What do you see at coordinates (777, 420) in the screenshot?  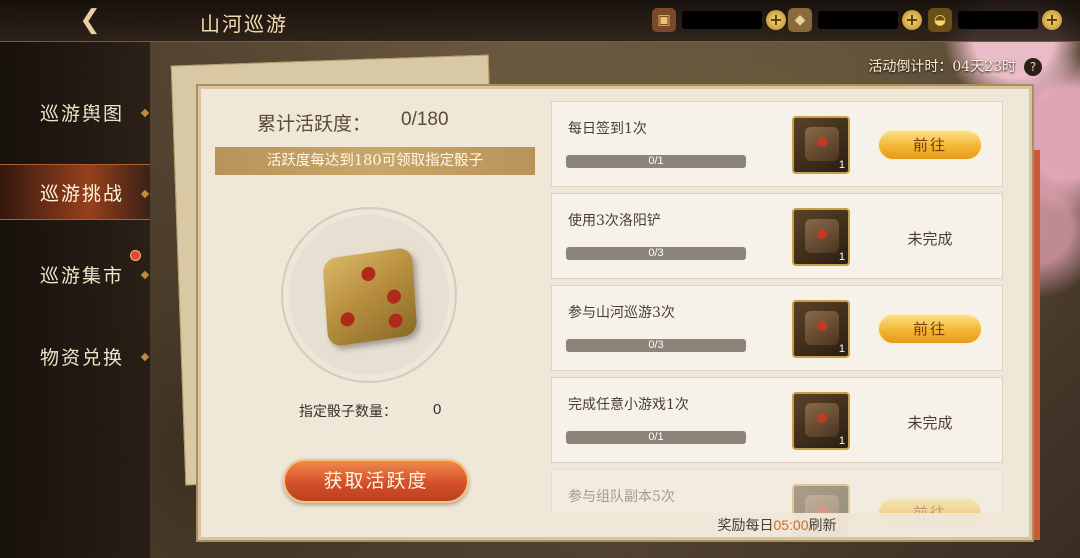 I see `task-row: 完成任意小游戏1次 0/1 1 未完成` at bounding box center [777, 420].